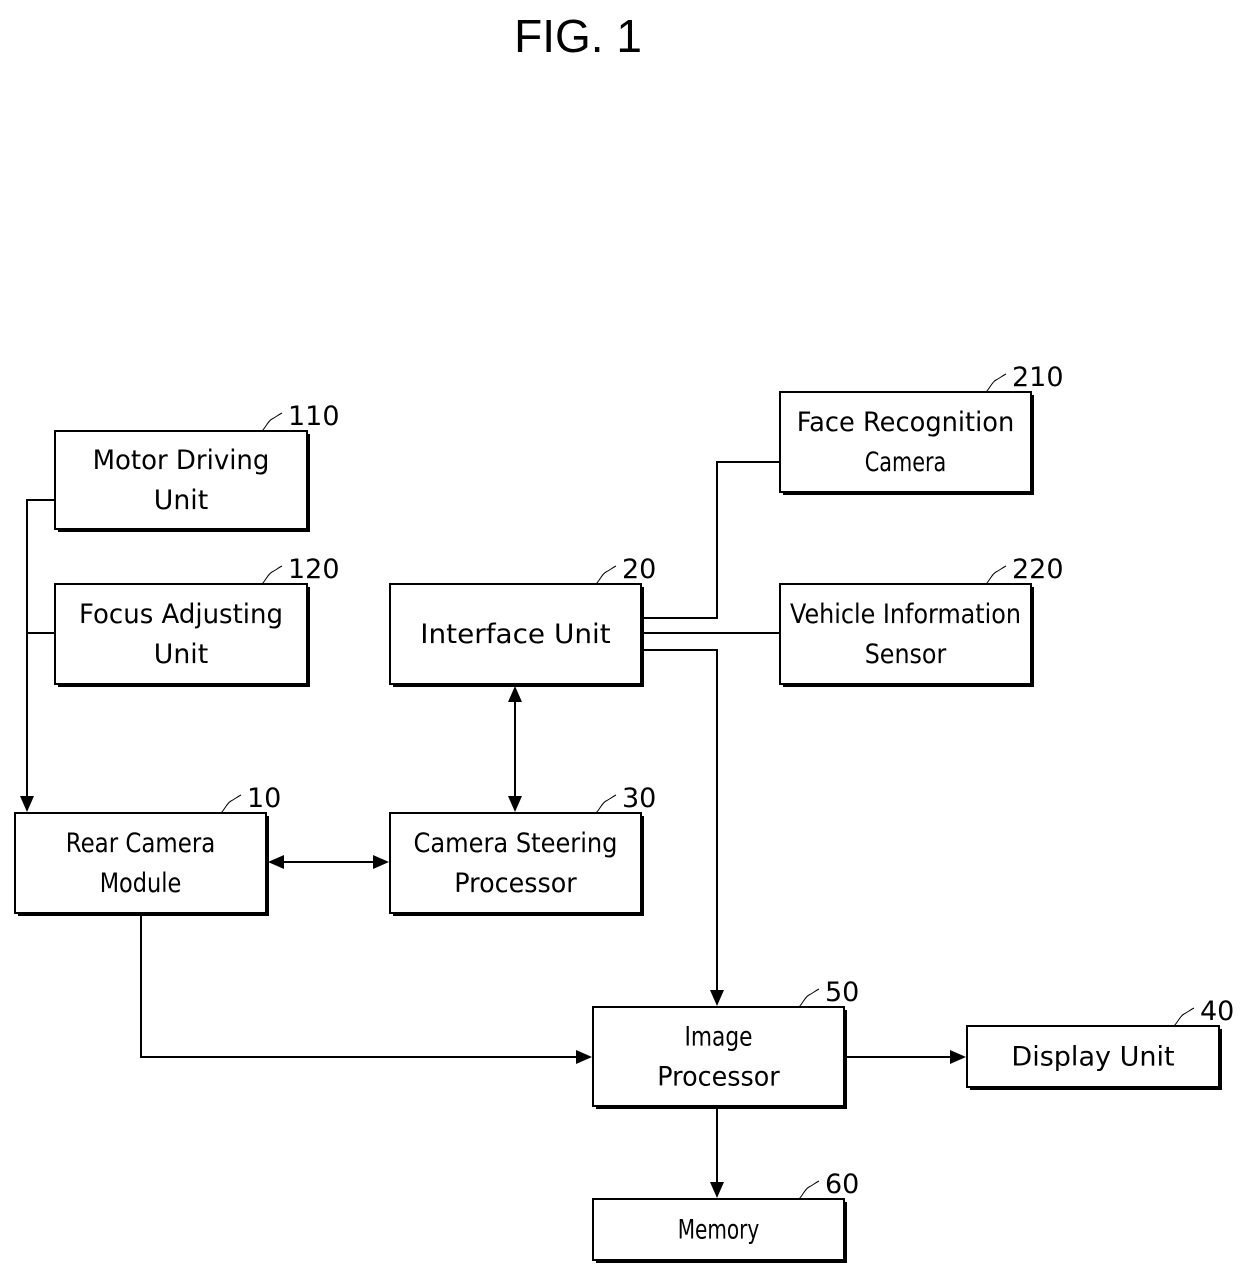  What do you see at coordinates (314, 416) in the screenshot?
I see `reference-numeral: 110` at bounding box center [314, 416].